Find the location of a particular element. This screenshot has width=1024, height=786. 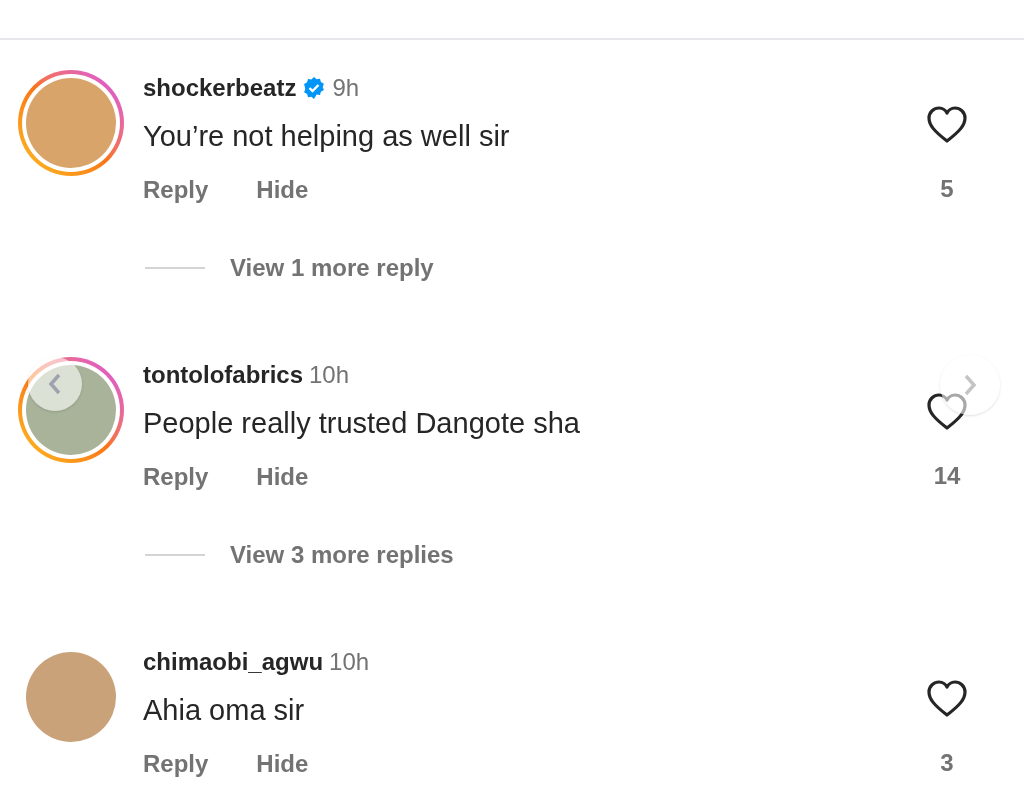

username: shockerbeatz is located at coordinates (220, 88).